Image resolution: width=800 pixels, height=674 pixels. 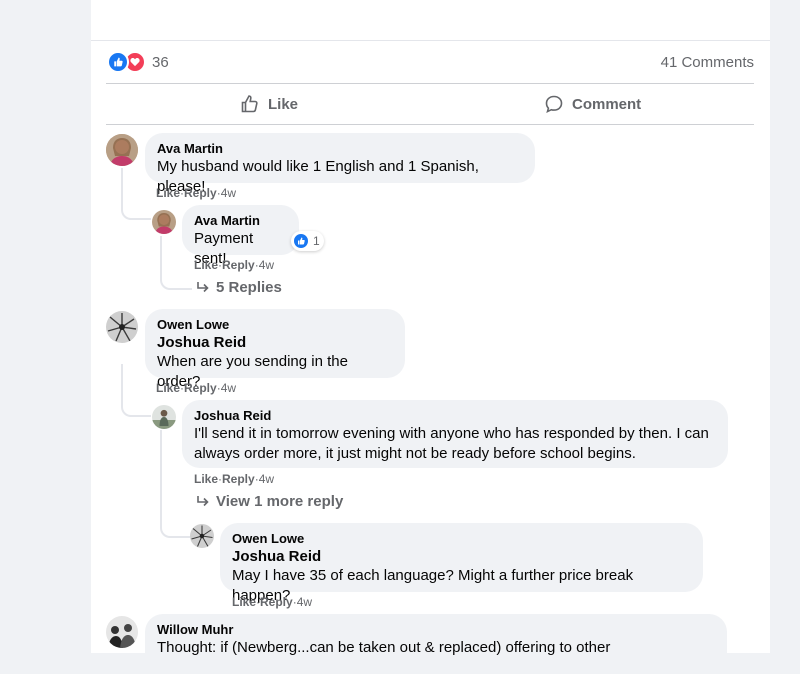 I want to click on comment-author: Owen Lowe, so click(x=275, y=325).